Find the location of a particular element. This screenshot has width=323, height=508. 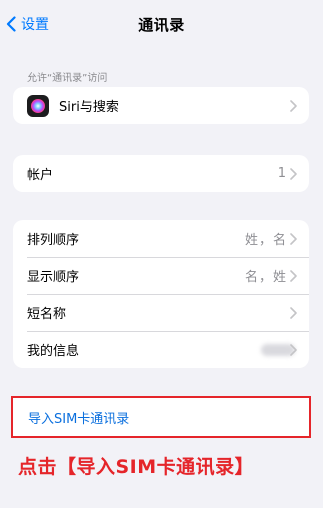

import-sim-contacts-label: 导入SIM卡通讯录 is located at coordinates (79, 419).